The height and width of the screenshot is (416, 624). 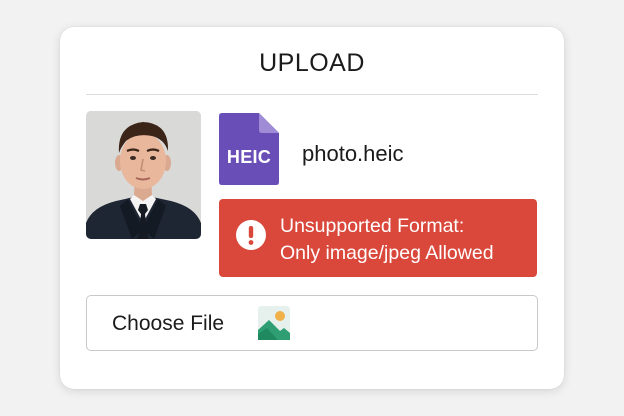 What do you see at coordinates (353, 153) in the screenshot?
I see `file-name: photo.heic` at bounding box center [353, 153].